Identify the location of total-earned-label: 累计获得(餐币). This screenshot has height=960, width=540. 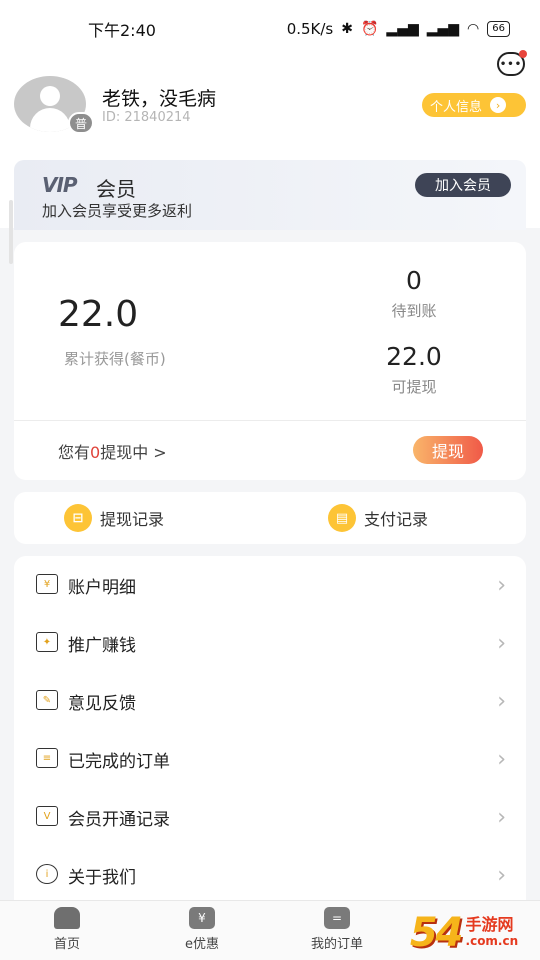
(115, 359).